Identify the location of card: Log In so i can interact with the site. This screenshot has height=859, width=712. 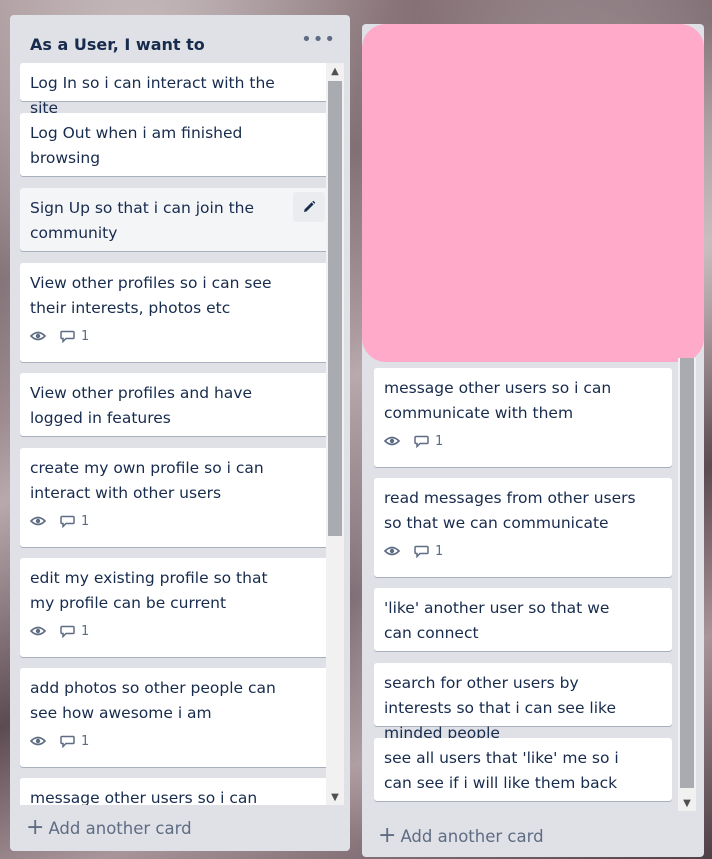
(174, 90).